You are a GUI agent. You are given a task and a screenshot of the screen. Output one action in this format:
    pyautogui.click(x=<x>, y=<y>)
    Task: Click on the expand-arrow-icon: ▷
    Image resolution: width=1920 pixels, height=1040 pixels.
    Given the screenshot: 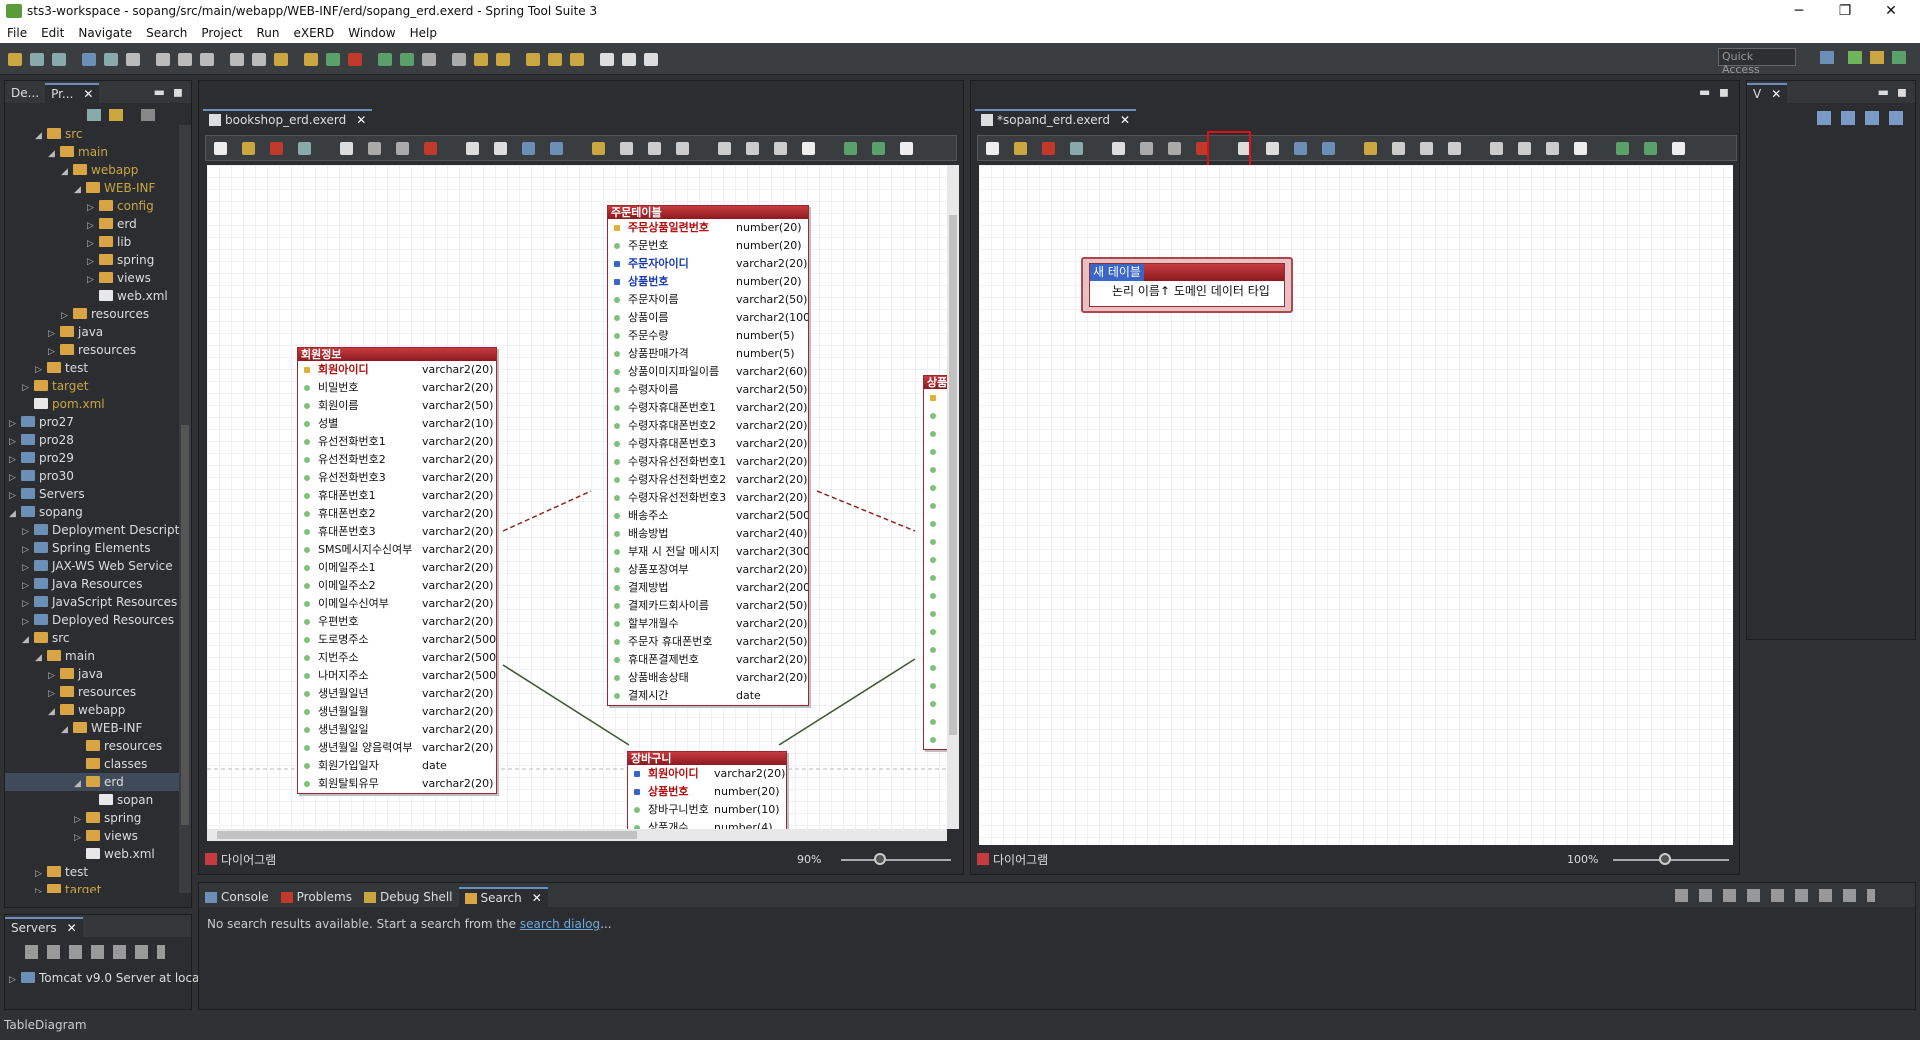 What is the action you would take?
    pyautogui.click(x=40, y=888)
    